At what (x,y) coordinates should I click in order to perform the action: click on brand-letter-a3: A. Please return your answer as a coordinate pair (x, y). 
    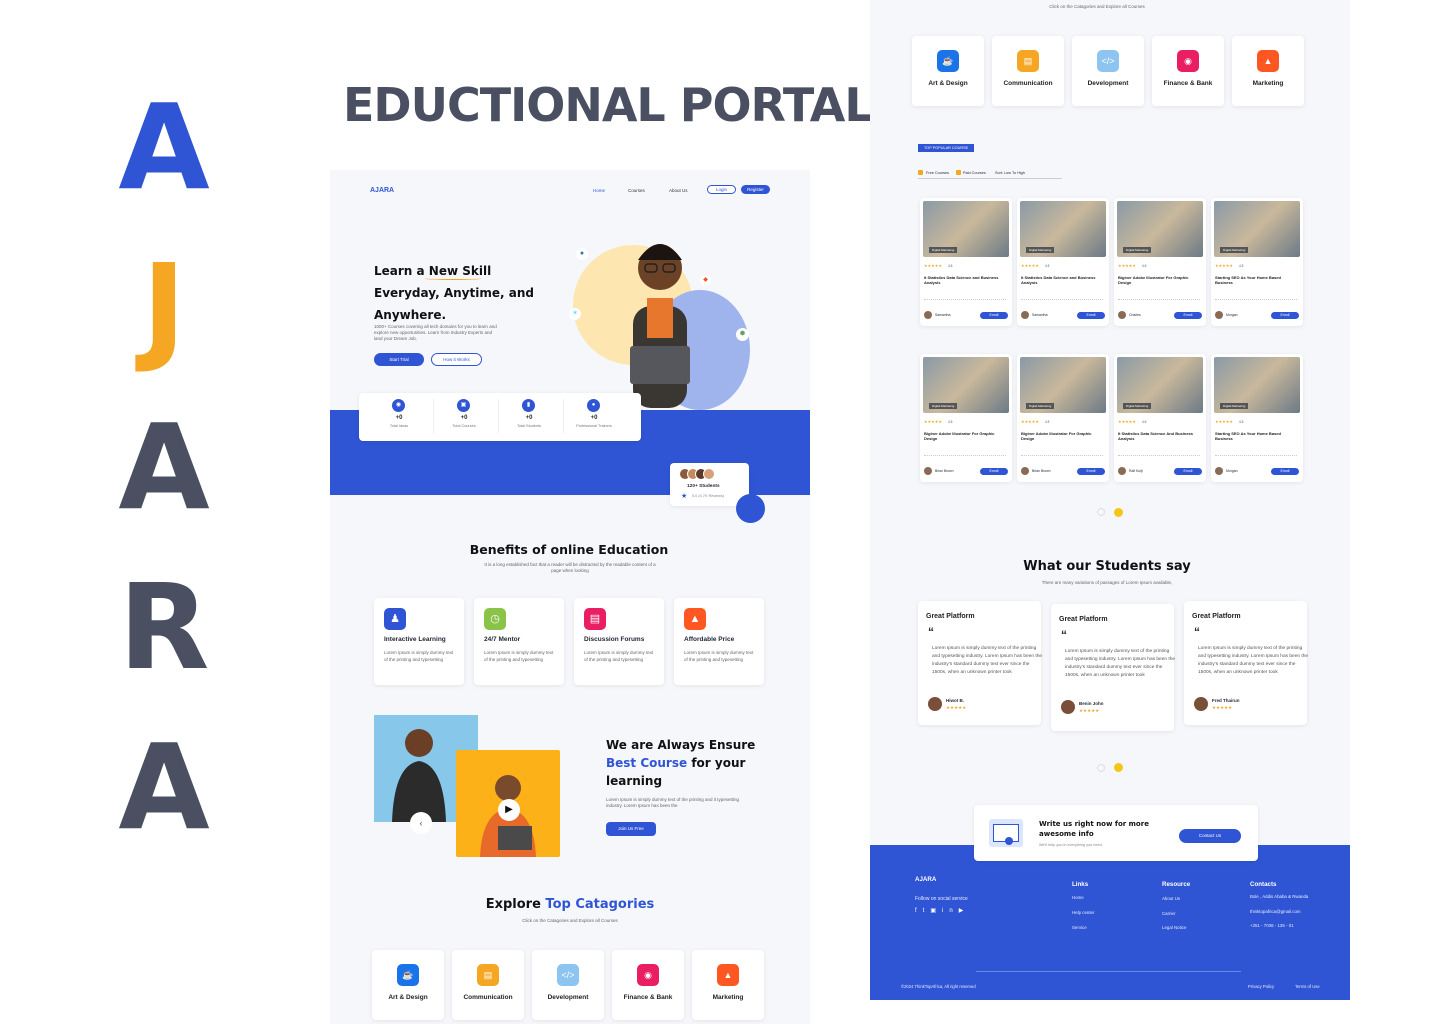
    Looking at the image, I should click on (164, 787).